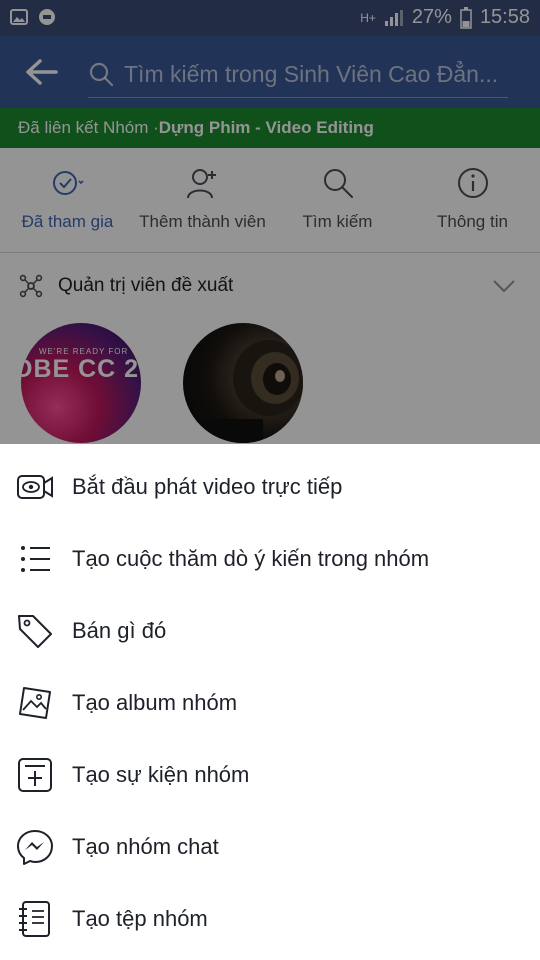  Describe the element at coordinates (155, 702) in the screenshot. I see `sheet-item-label: Tạo album nhóm` at that location.